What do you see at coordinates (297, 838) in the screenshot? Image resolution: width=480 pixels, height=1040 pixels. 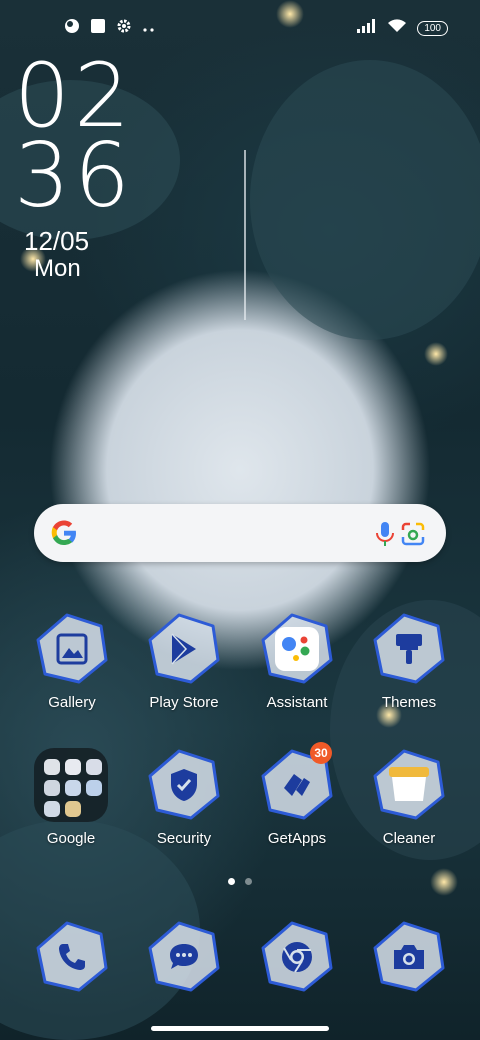 I see `app-label: GetApps` at bounding box center [297, 838].